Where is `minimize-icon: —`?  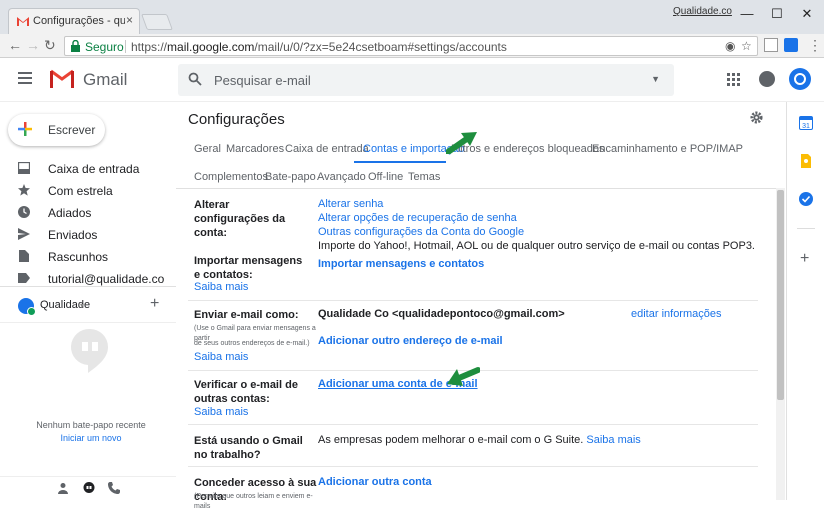
minimize-icon: — is located at coordinates (747, 14).